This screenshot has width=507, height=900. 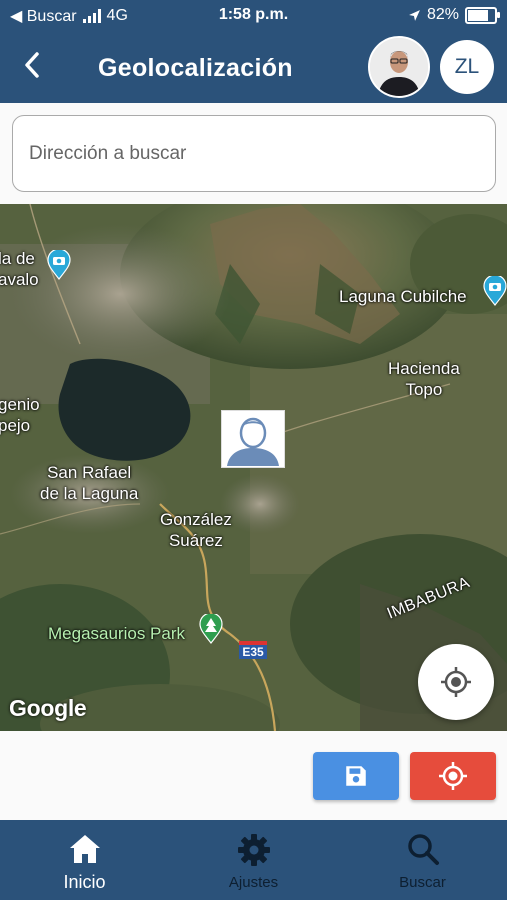 I want to click on highway-shield: E35, so click(x=253, y=650).